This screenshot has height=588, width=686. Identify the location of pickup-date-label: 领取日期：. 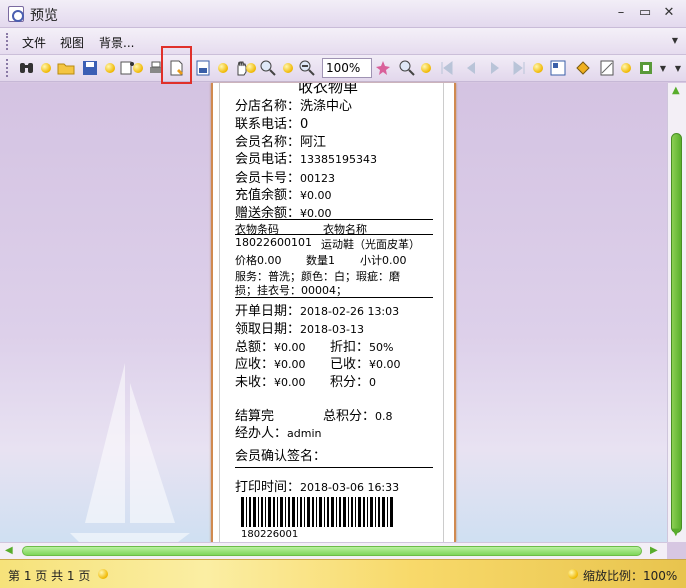
(268, 329).